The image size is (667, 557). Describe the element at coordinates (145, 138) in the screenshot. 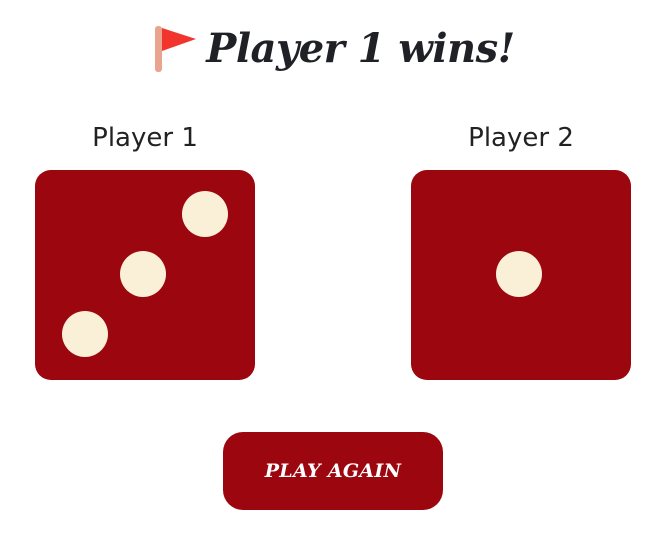

I see `player-1-label: Player 1` at that location.